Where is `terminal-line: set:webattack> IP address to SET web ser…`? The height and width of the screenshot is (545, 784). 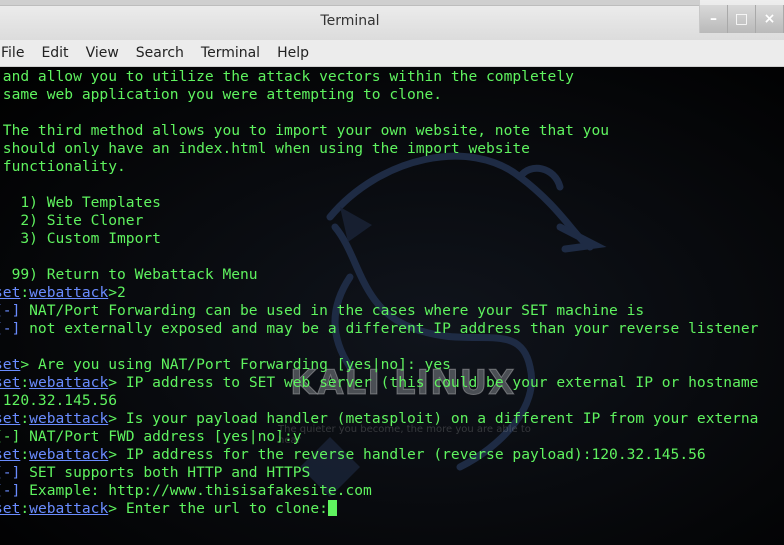
terminal-line: set:webattack> IP address to SET web ser… is located at coordinates (379, 383).